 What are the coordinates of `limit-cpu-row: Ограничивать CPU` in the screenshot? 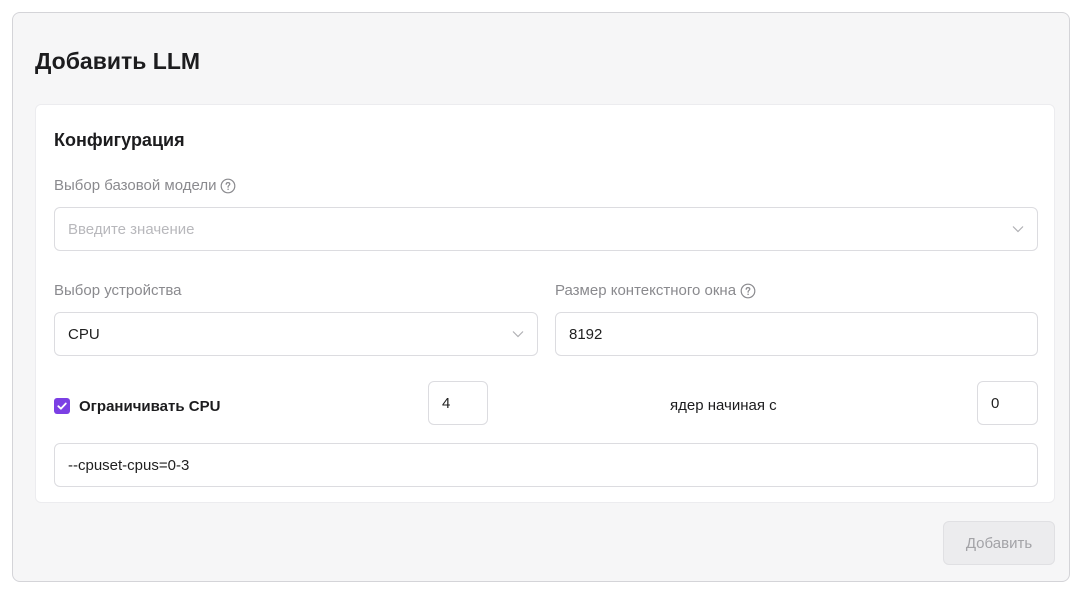 It's located at (137, 406).